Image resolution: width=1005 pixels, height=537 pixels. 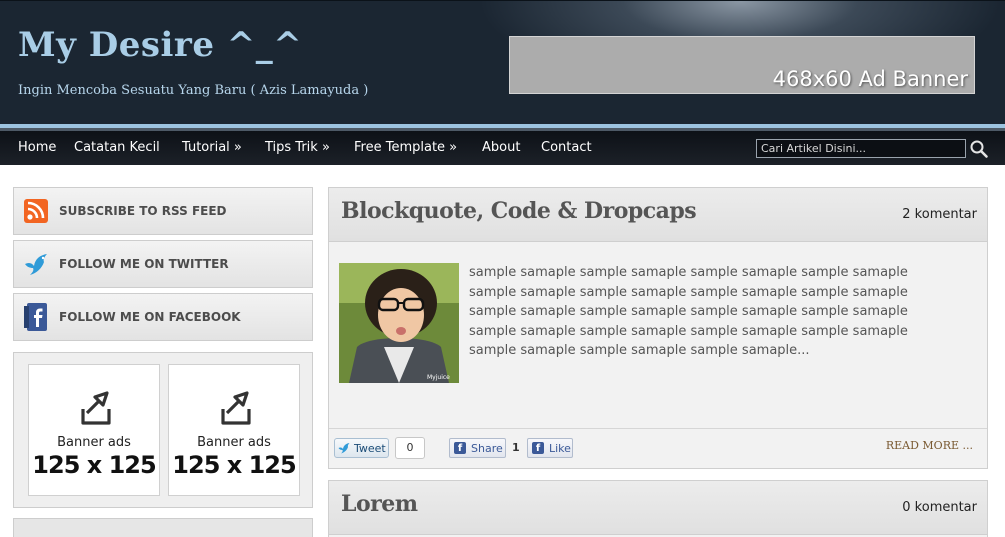 I want to click on social-label-facebook: FOLLOW ME ON FACEBOOK, so click(x=150, y=317).